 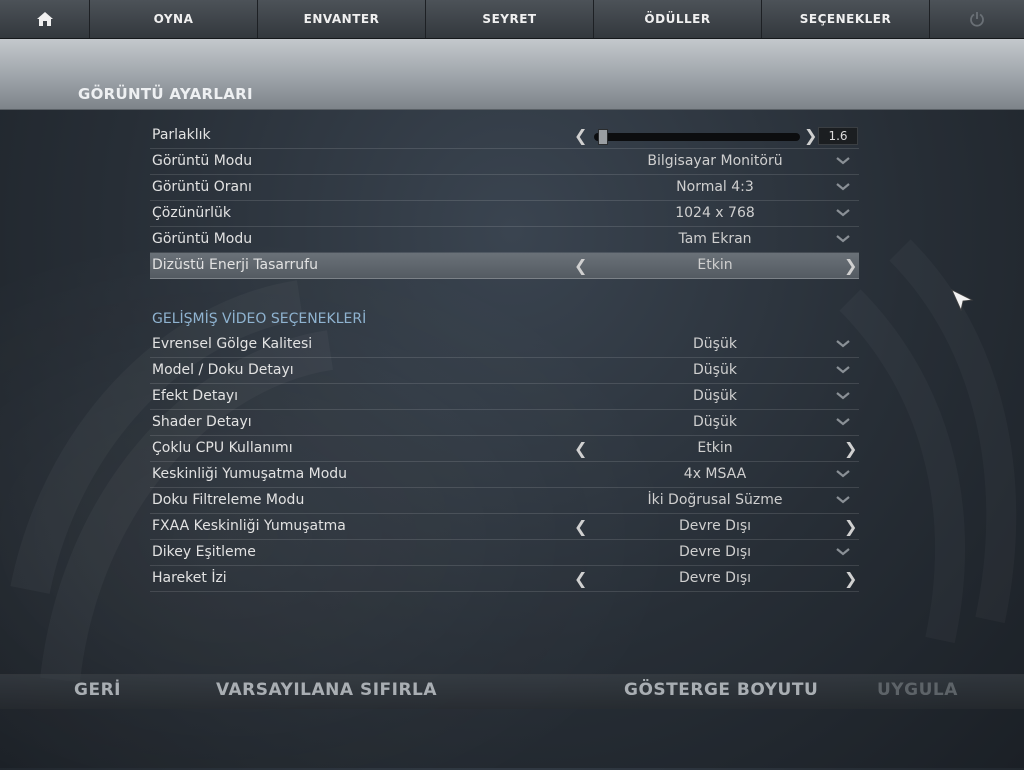 What do you see at coordinates (259, 319) in the screenshot?
I see `advanced-section-title: GELİŞMİŞ VİDEO SEÇENEKLERİ` at bounding box center [259, 319].